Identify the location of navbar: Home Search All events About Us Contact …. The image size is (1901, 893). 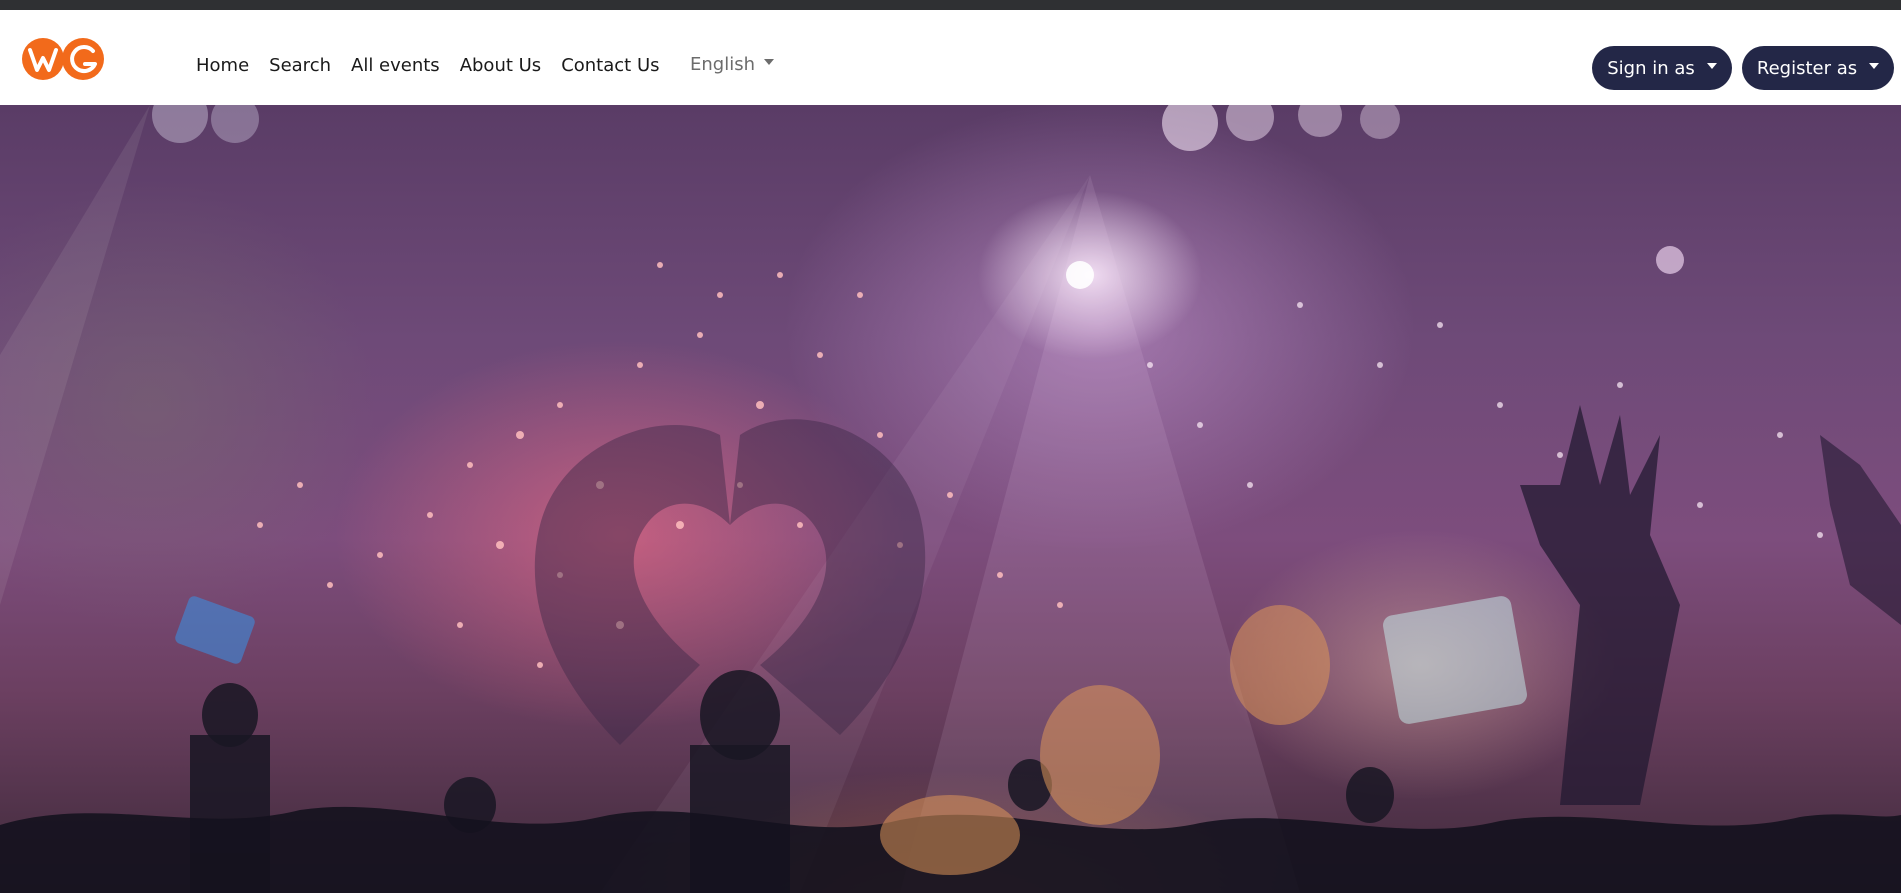
(950, 57).